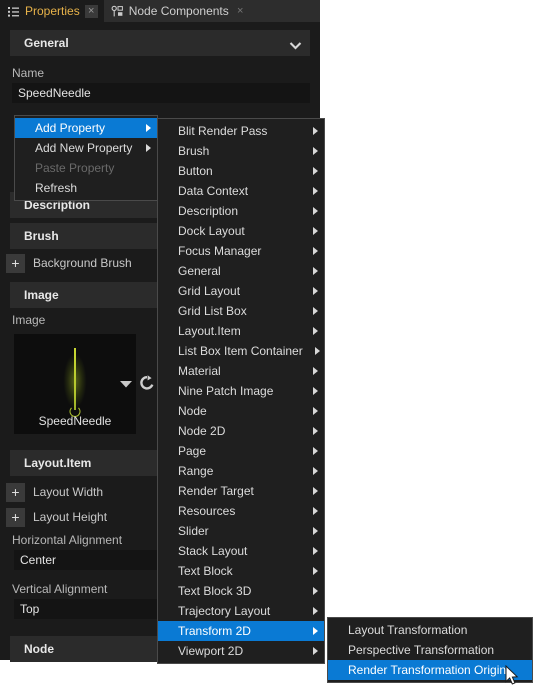  What do you see at coordinates (67, 540) in the screenshot?
I see `horizontal-alignment-label: Horizontal Alignment` at bounding box center [67, 540].